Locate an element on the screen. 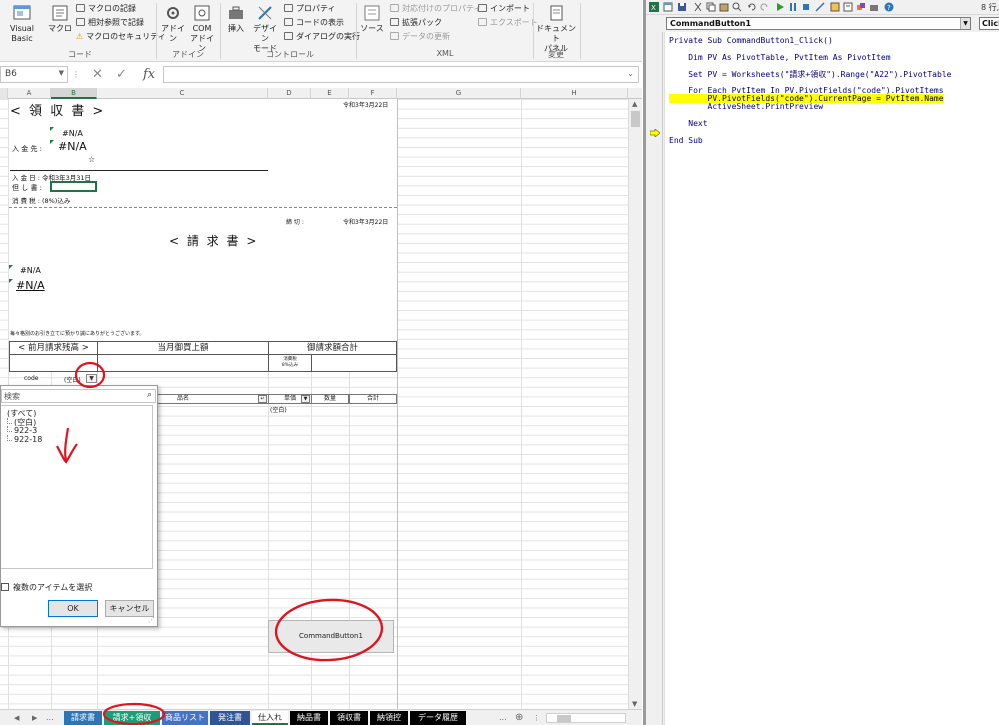 This screenshot has height=725, width=999. document-panel-button: ドキュメント パネル is located at coordinates (556, 29).